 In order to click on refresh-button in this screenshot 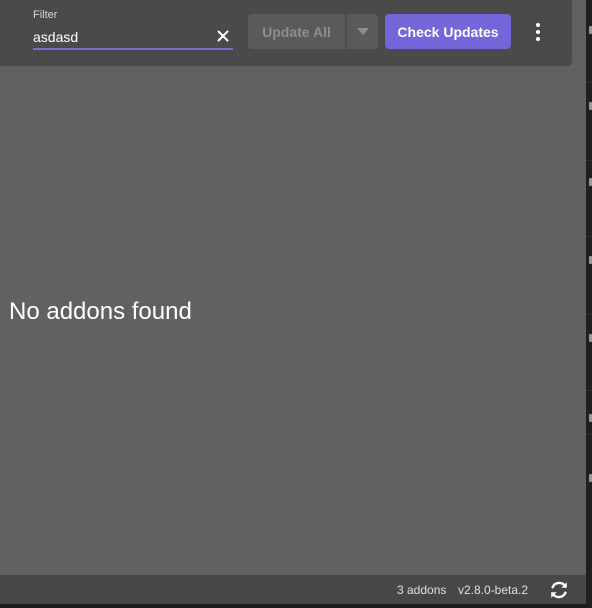, I will do `click(559, 590)`.